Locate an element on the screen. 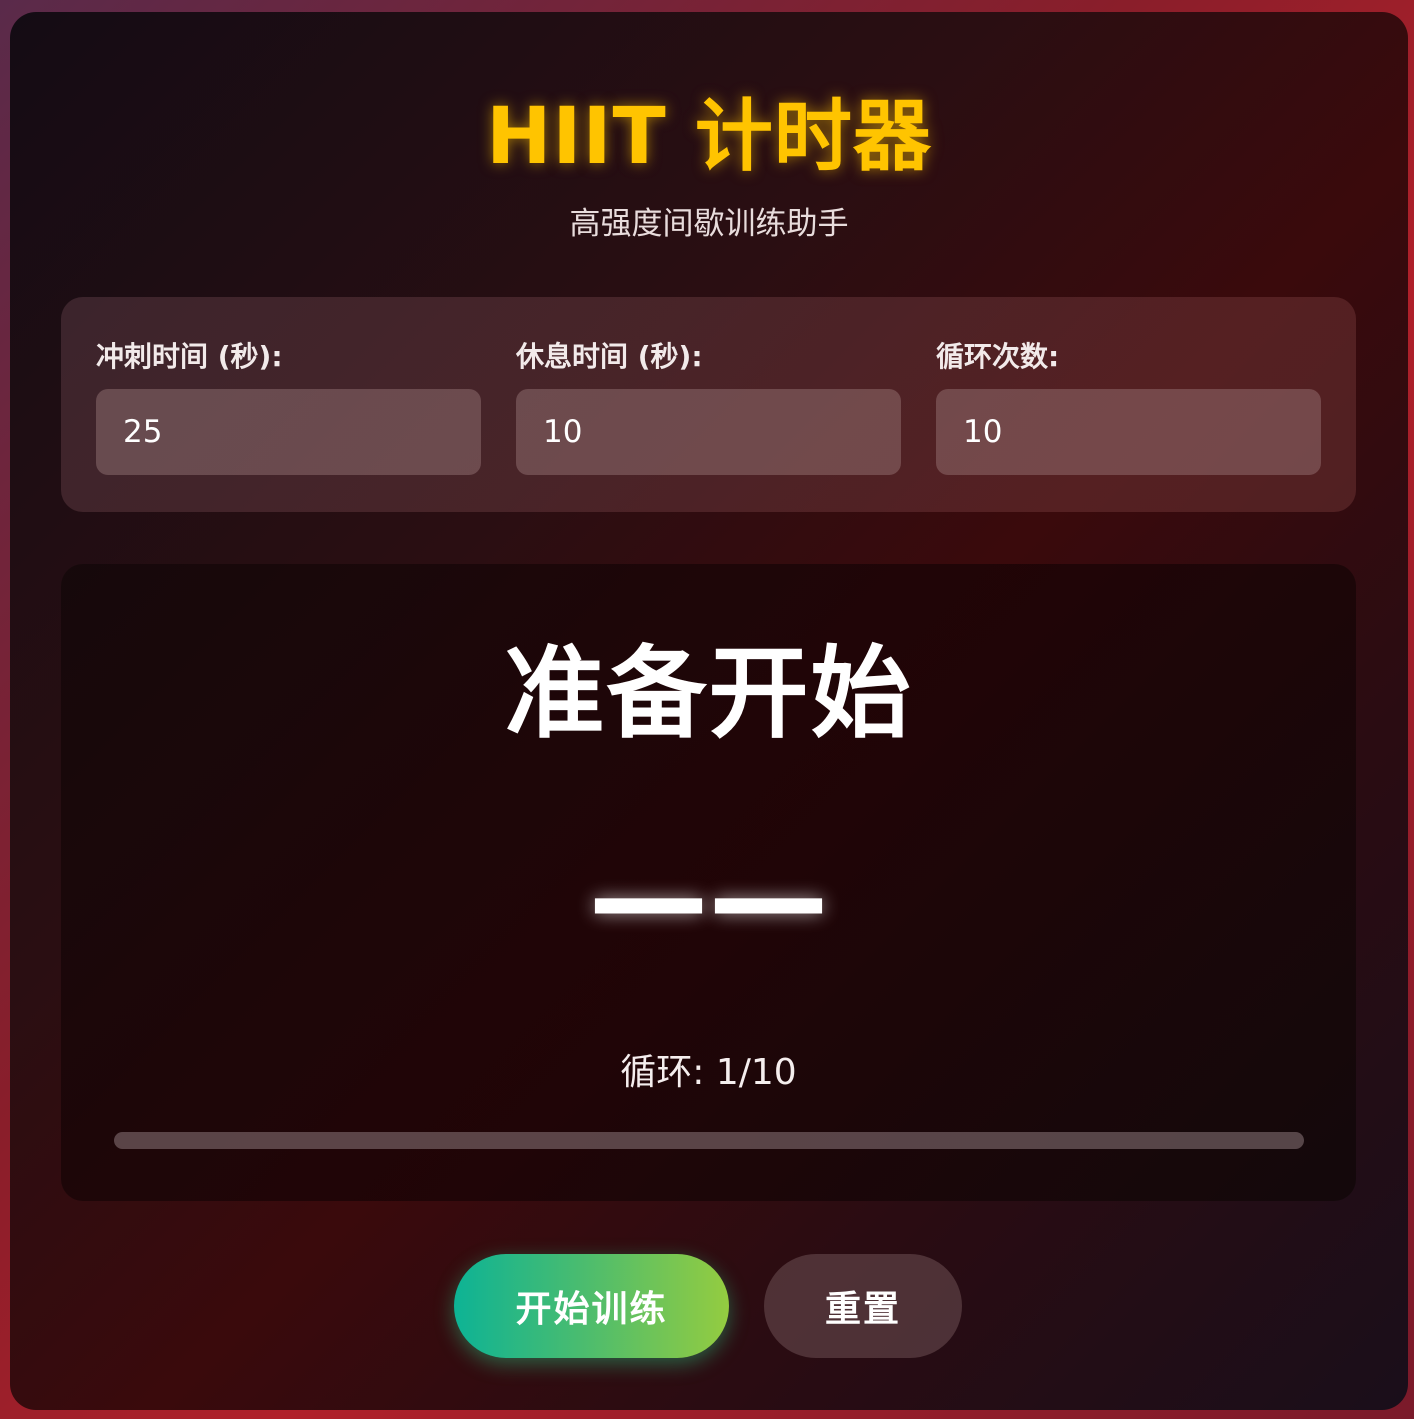  page-subtitle: 高强度间歇训练助手 is located at coordinates (709, 224).